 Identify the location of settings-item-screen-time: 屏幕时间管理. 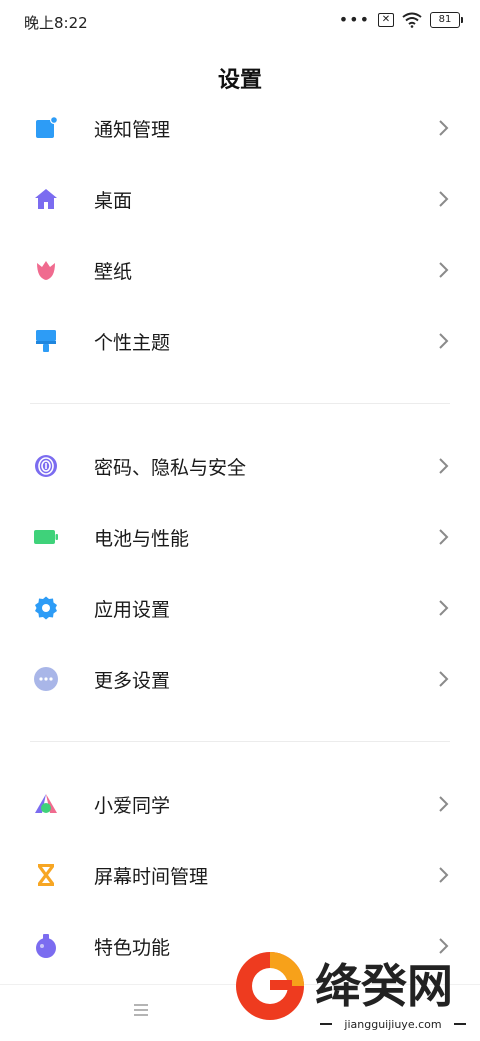
(240, 875).